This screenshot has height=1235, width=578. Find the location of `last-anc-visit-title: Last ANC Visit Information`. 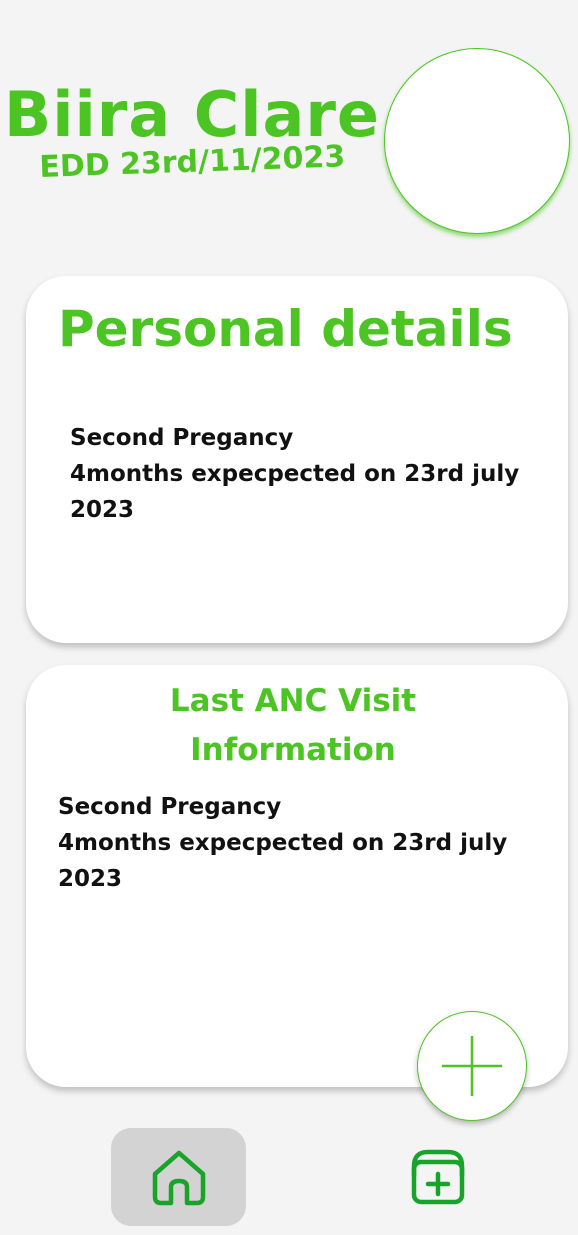

last-anc-visit-title: Last ANC Visit Information is located at coordinates (297, 726).